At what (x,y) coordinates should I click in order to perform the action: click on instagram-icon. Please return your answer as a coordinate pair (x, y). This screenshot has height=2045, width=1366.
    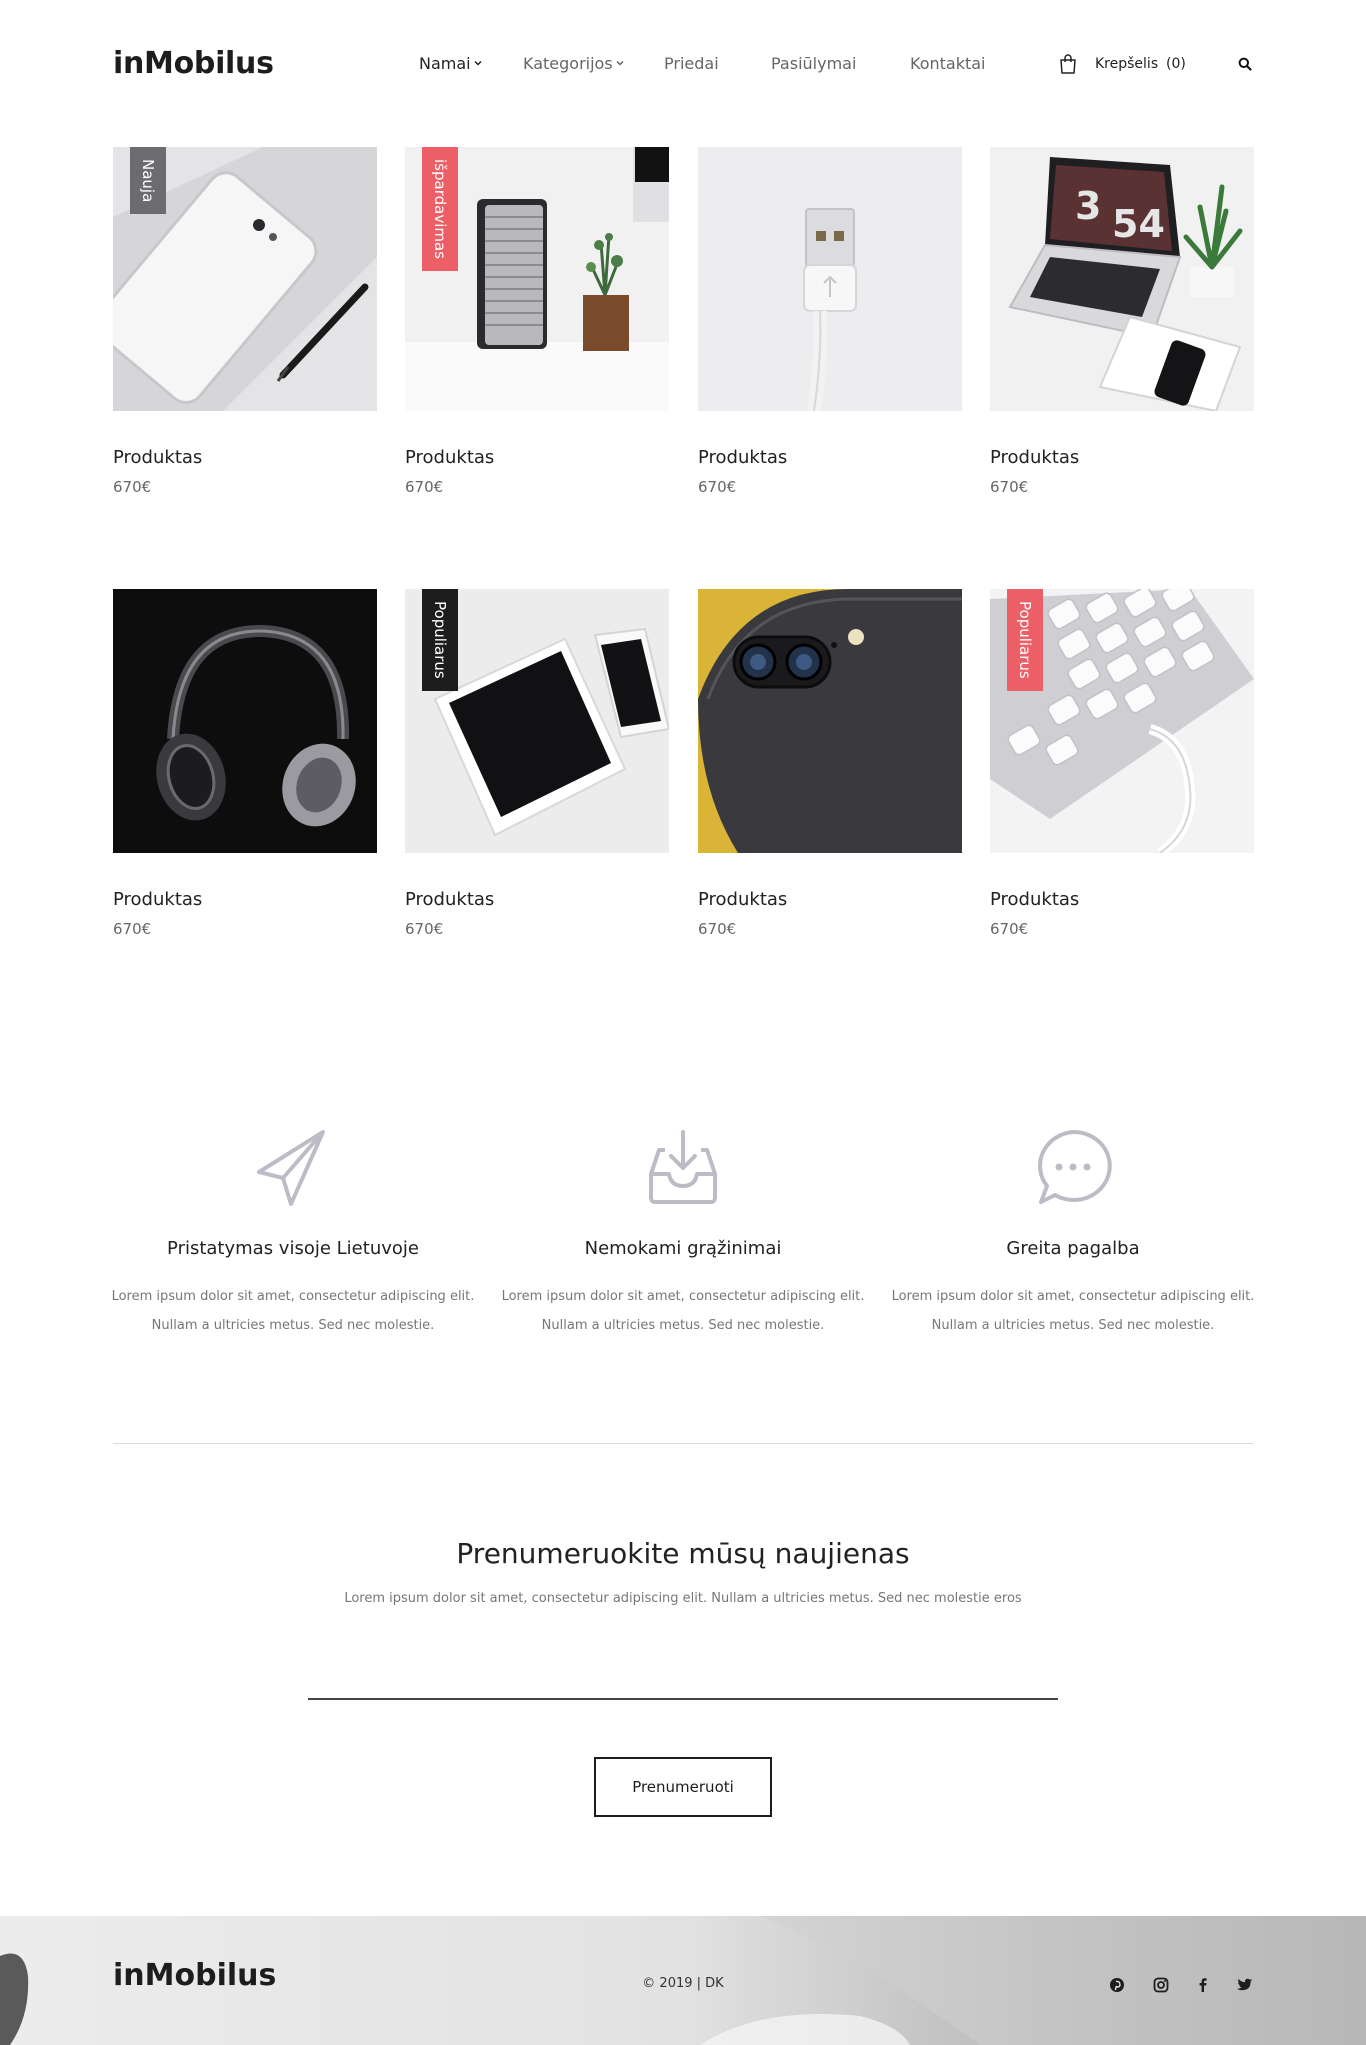
    Looking at the image, I should click on (1161, 1985).